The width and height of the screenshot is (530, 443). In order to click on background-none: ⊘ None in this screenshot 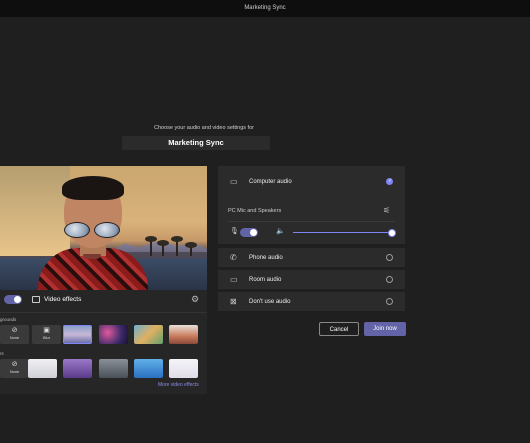, I will do `click(14, 334)`.